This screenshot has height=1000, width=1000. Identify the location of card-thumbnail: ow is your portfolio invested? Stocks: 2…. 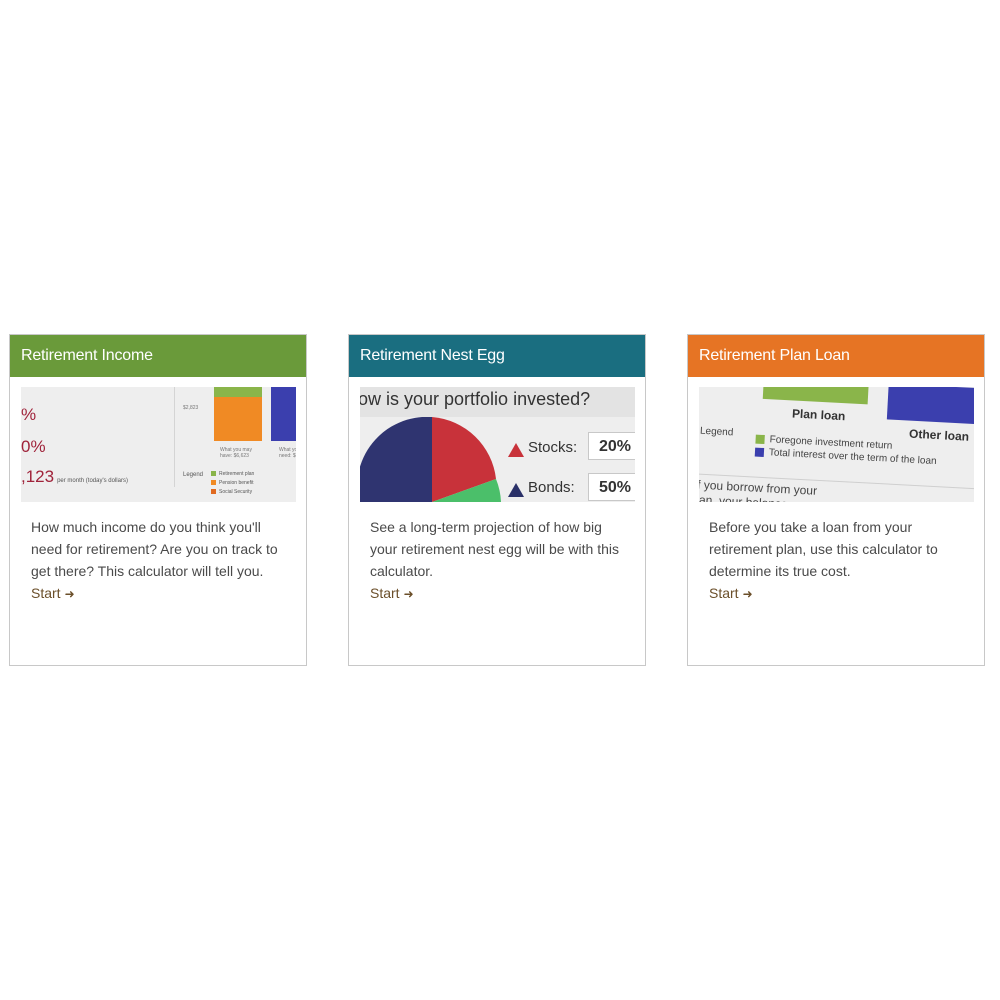
(497, 444).